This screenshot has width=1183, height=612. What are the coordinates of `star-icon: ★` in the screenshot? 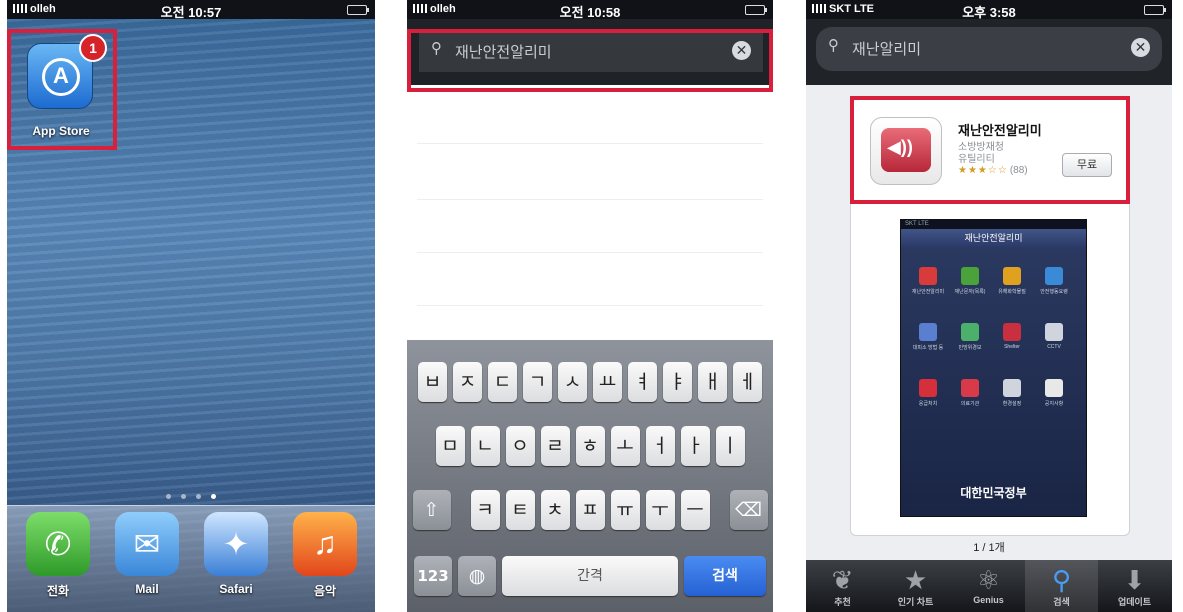 It's located at (915, 580).